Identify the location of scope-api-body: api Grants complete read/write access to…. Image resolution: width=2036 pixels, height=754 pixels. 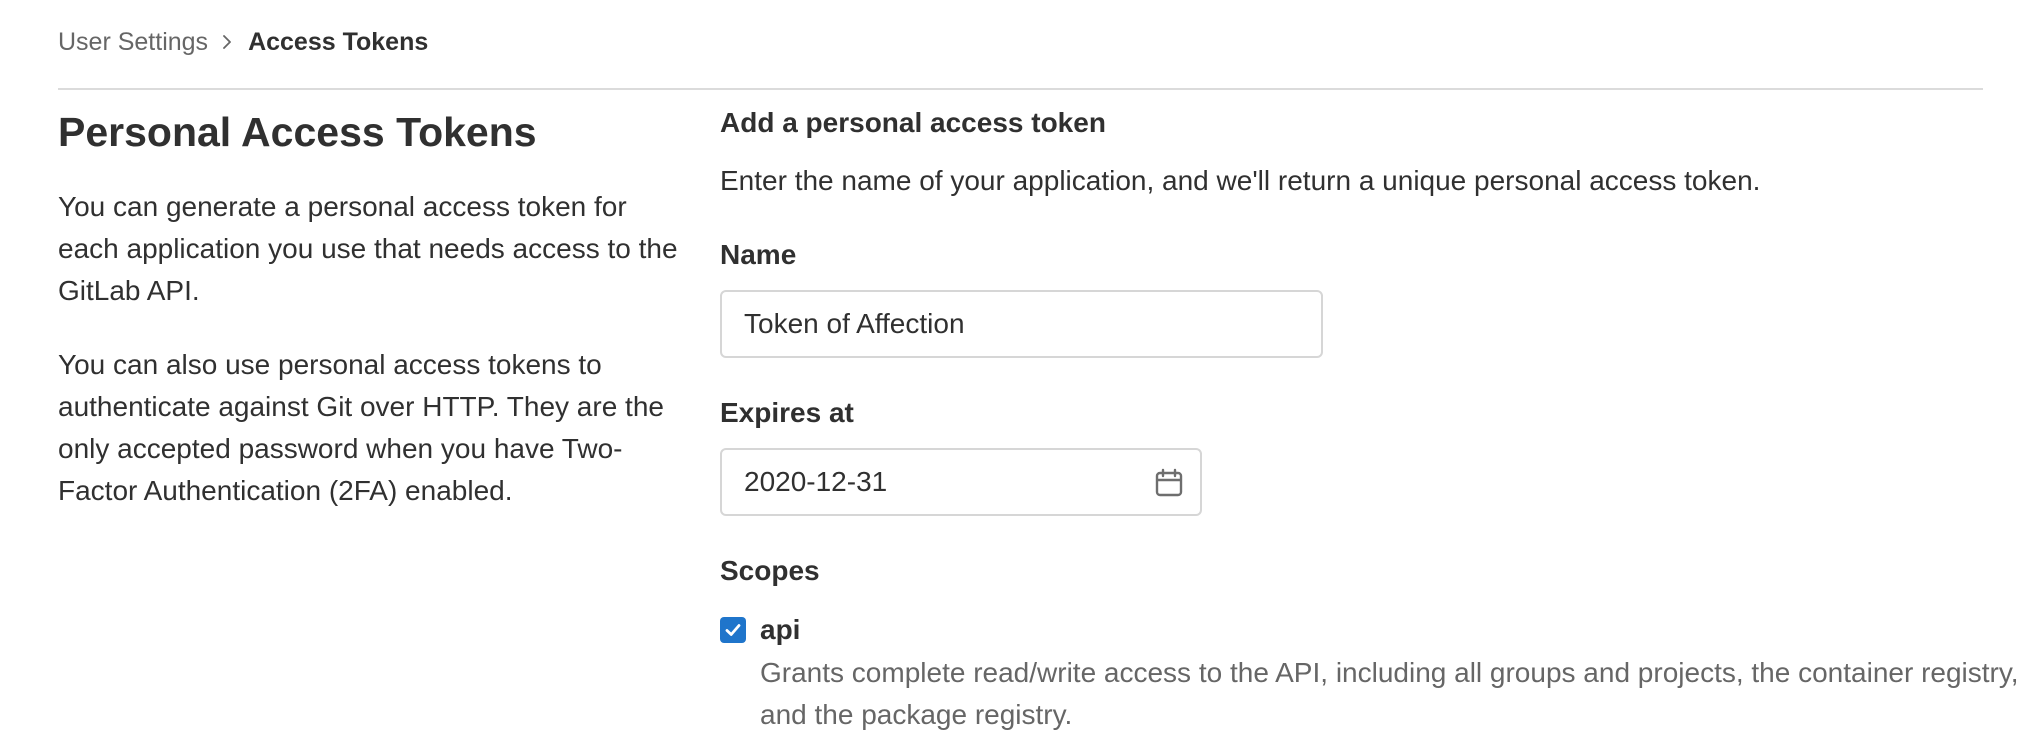
(1390, 674).